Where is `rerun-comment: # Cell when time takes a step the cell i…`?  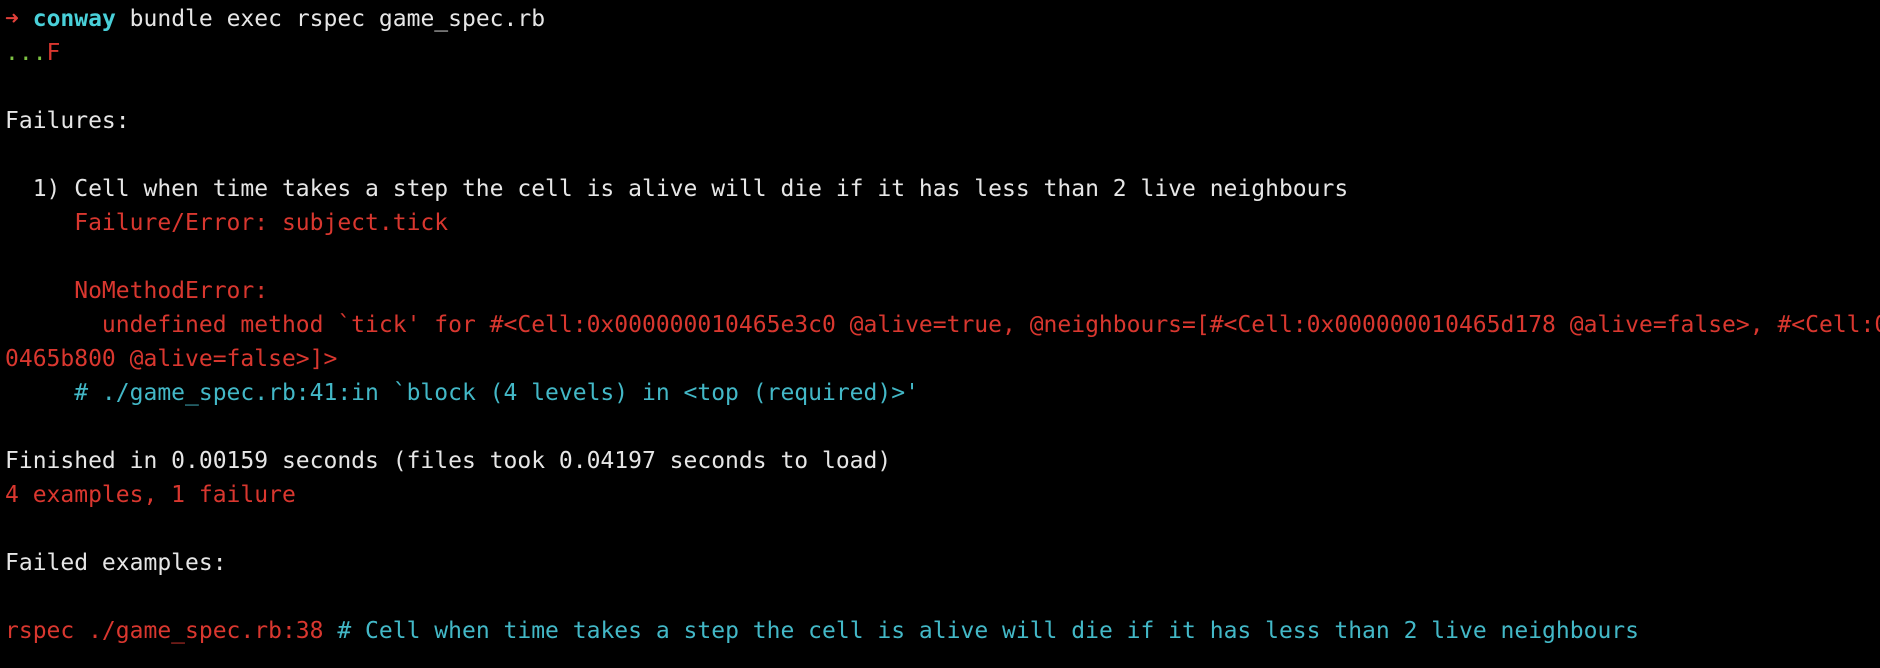
rerun-comment: # Cell when time takes a step the cell i… is located at coordinates (981, 631).